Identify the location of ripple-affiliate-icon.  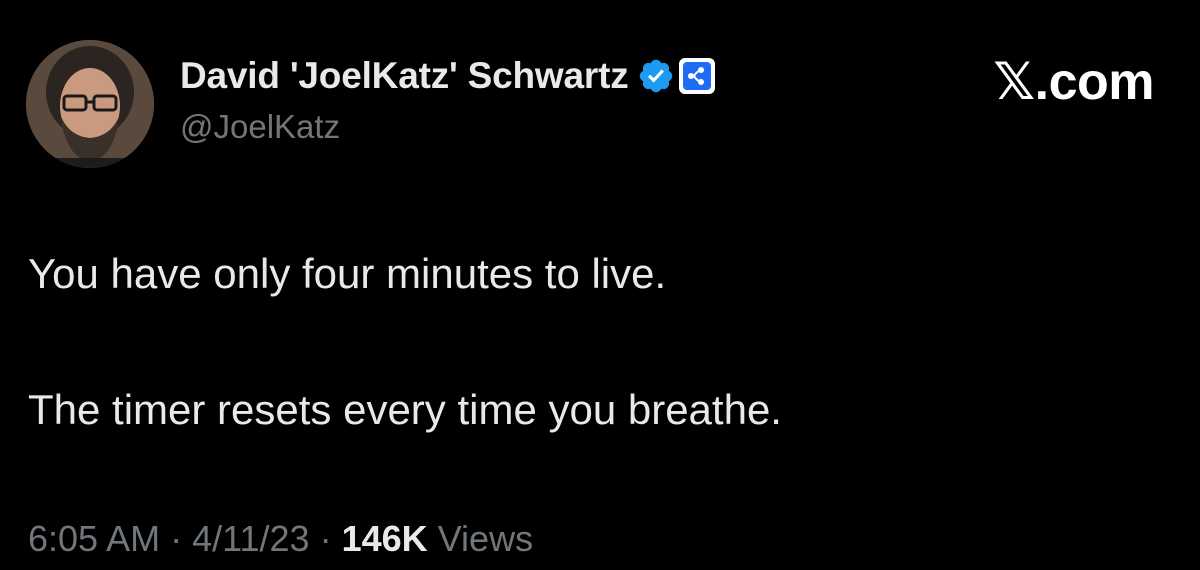
(696, 76).